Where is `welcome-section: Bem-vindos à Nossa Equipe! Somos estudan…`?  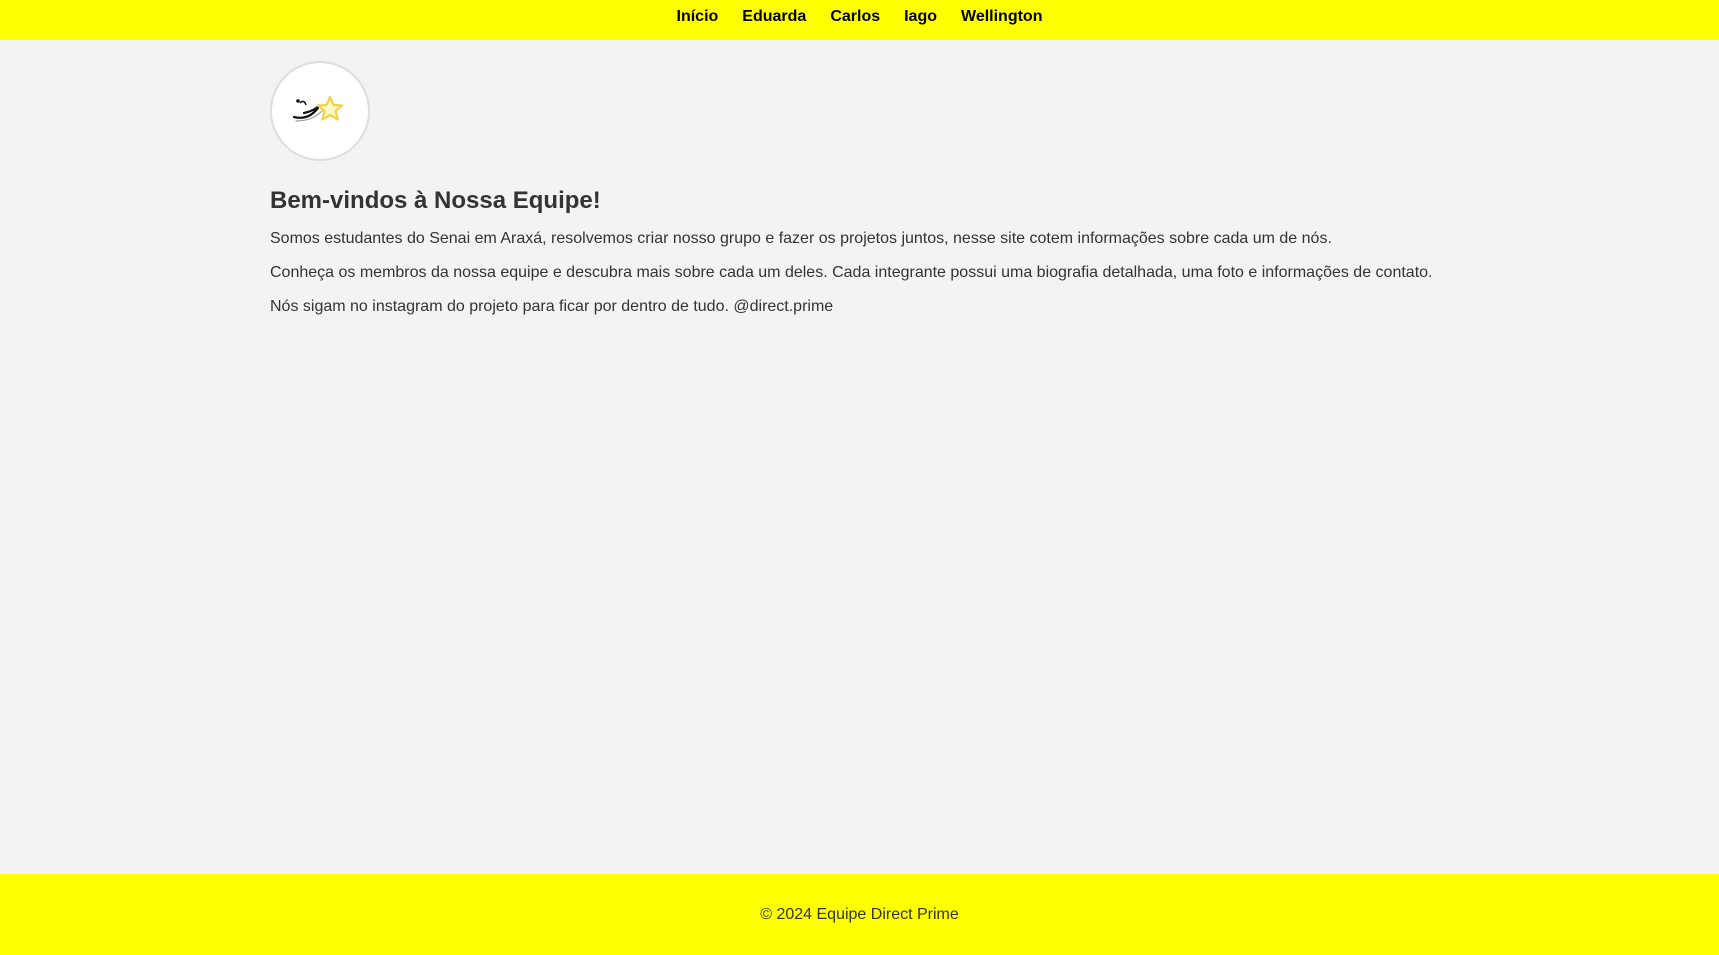
welcome-section: Bem-vindos à Nossa Equipe! Somos estudan… is located at coordinates (860, 251).